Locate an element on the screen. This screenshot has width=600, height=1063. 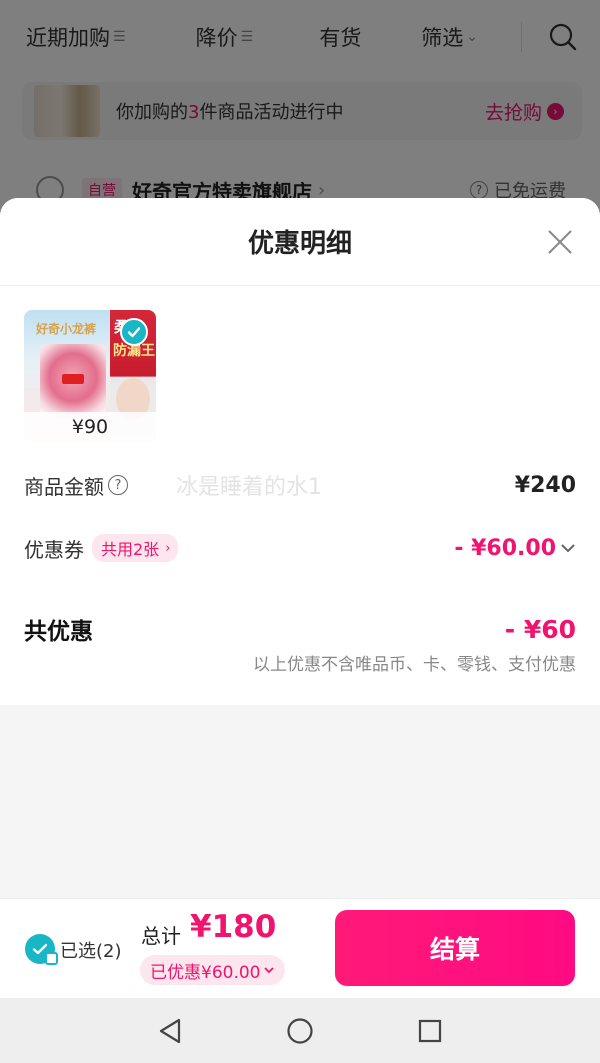
selected-count: 已选(2) is located at coordinates (91, 951).